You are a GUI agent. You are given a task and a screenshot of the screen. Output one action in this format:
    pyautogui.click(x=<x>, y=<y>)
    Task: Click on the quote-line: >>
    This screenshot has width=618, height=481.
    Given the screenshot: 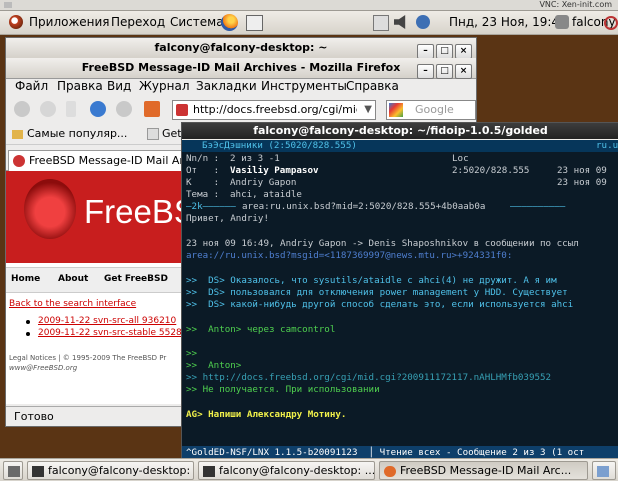 What is the action you would take?
    pyautogui.click(x=192, y=353)
    